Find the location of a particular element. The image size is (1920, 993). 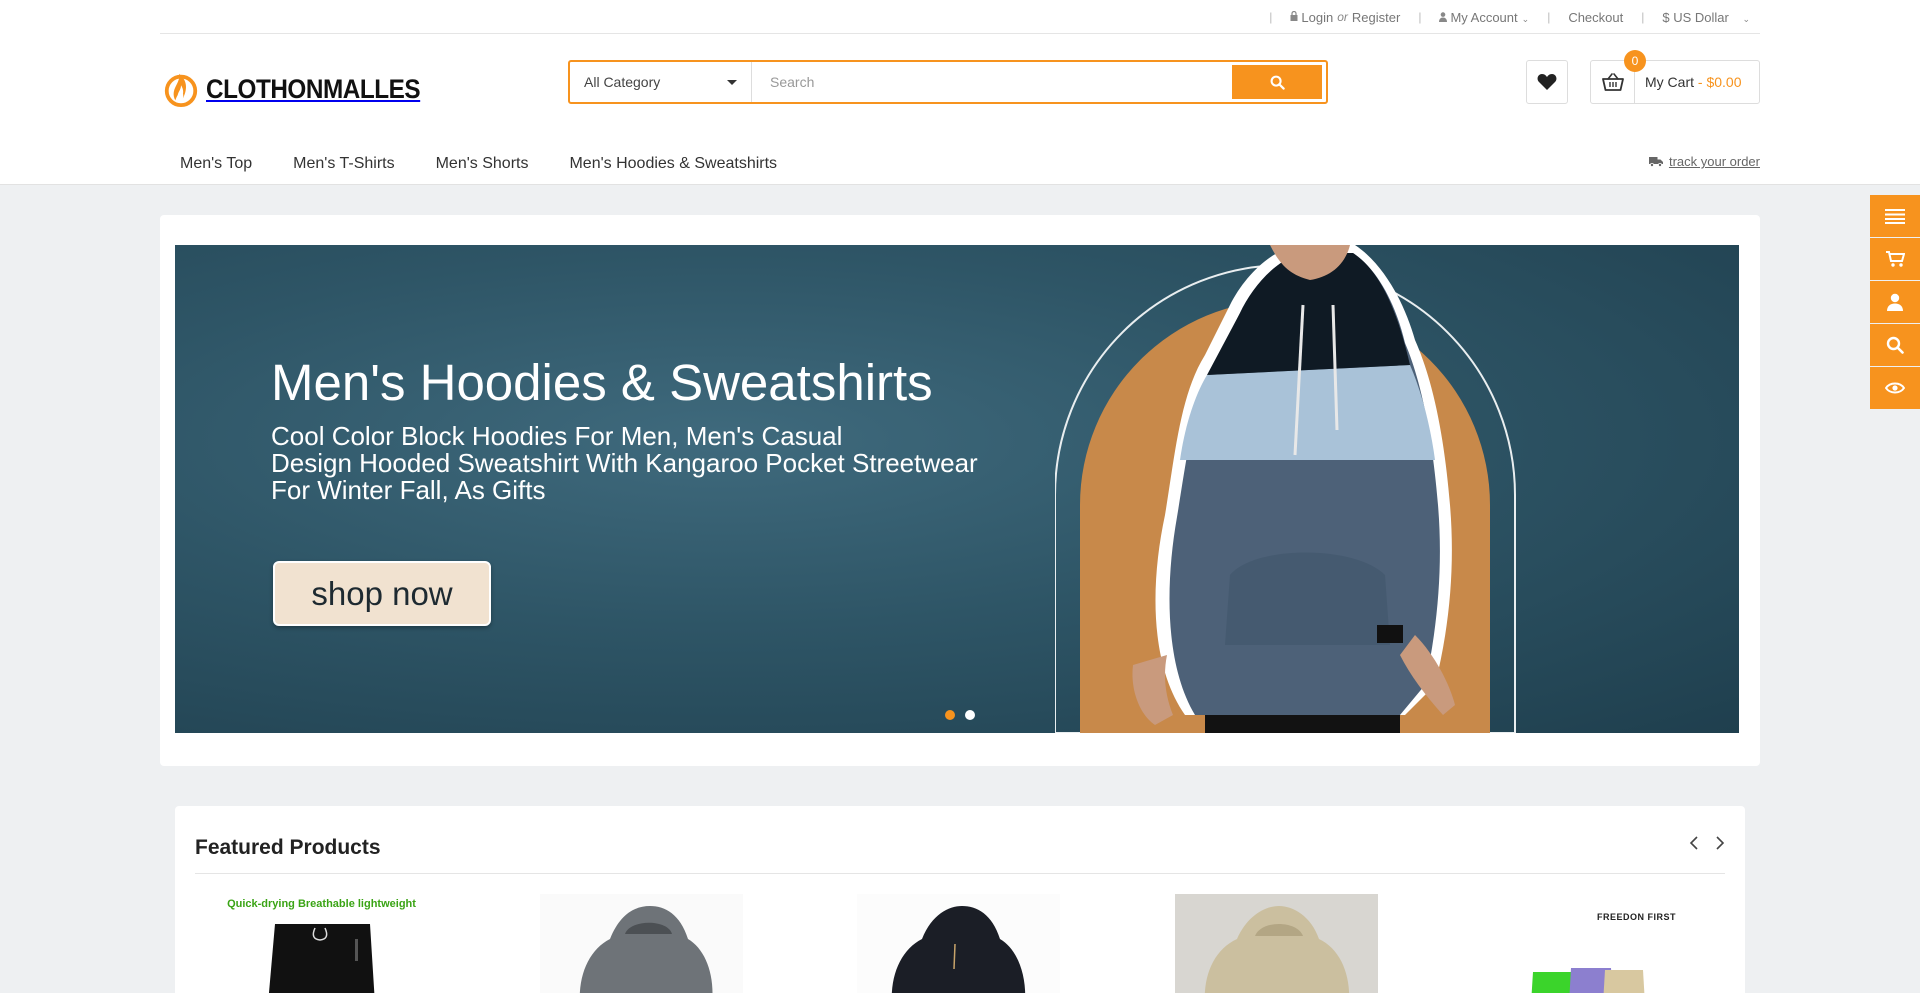

track-order-label: track your order is located at coordinates (1714, 161).